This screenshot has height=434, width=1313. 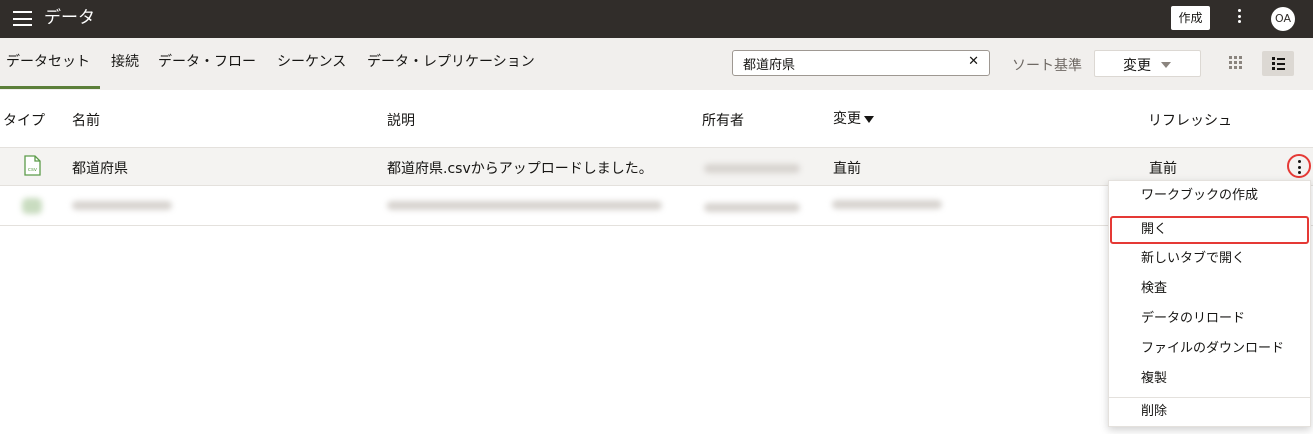 What do you see at coordinates (973, 61) in the screenshot?
I see `clear-icon: ✕` at bounding box center [973, 61].